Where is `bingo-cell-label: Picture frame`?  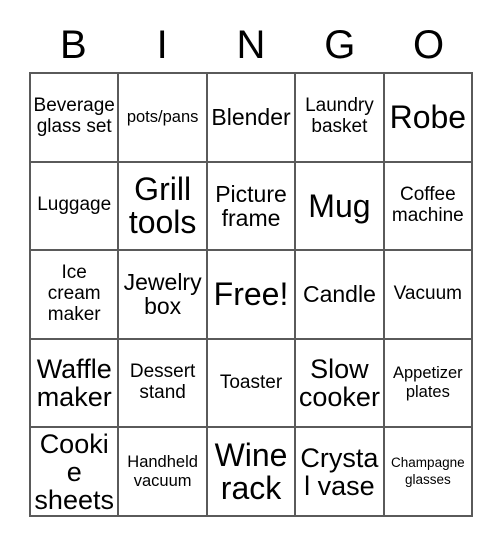
bingo-cell-label: Picture frame is located at coordinates (251, 205).